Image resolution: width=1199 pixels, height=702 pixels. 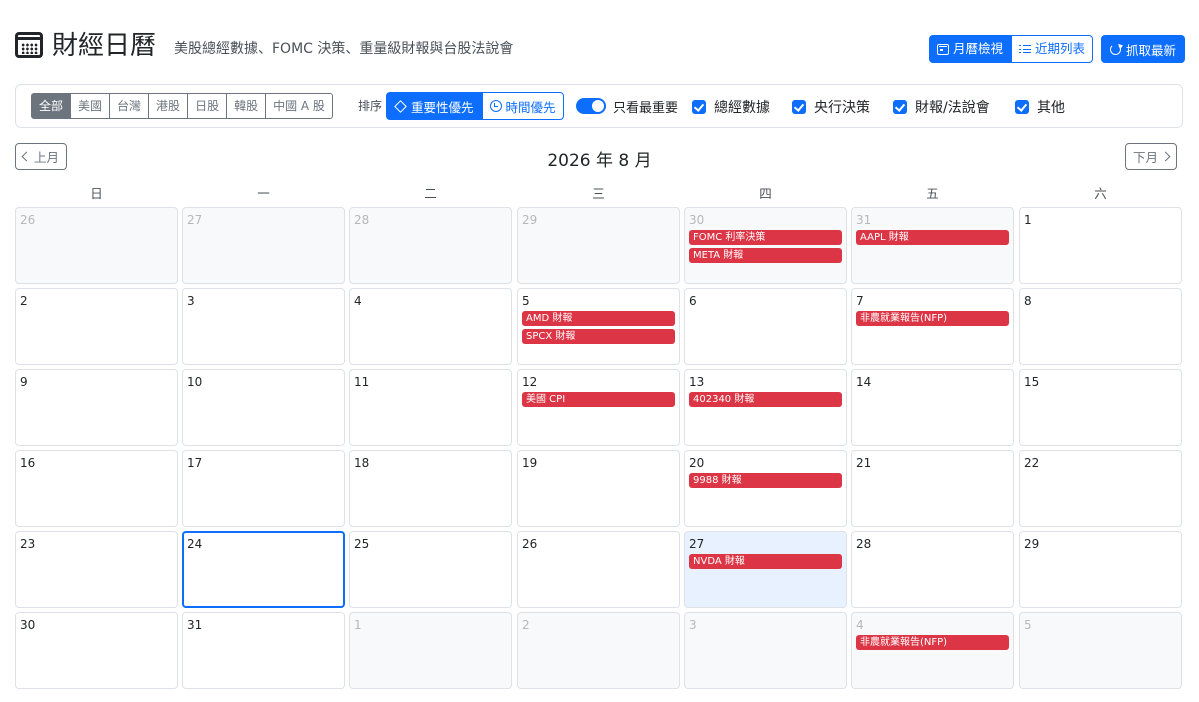 I want to click on day-number: 29, so click(x=530, y=220).